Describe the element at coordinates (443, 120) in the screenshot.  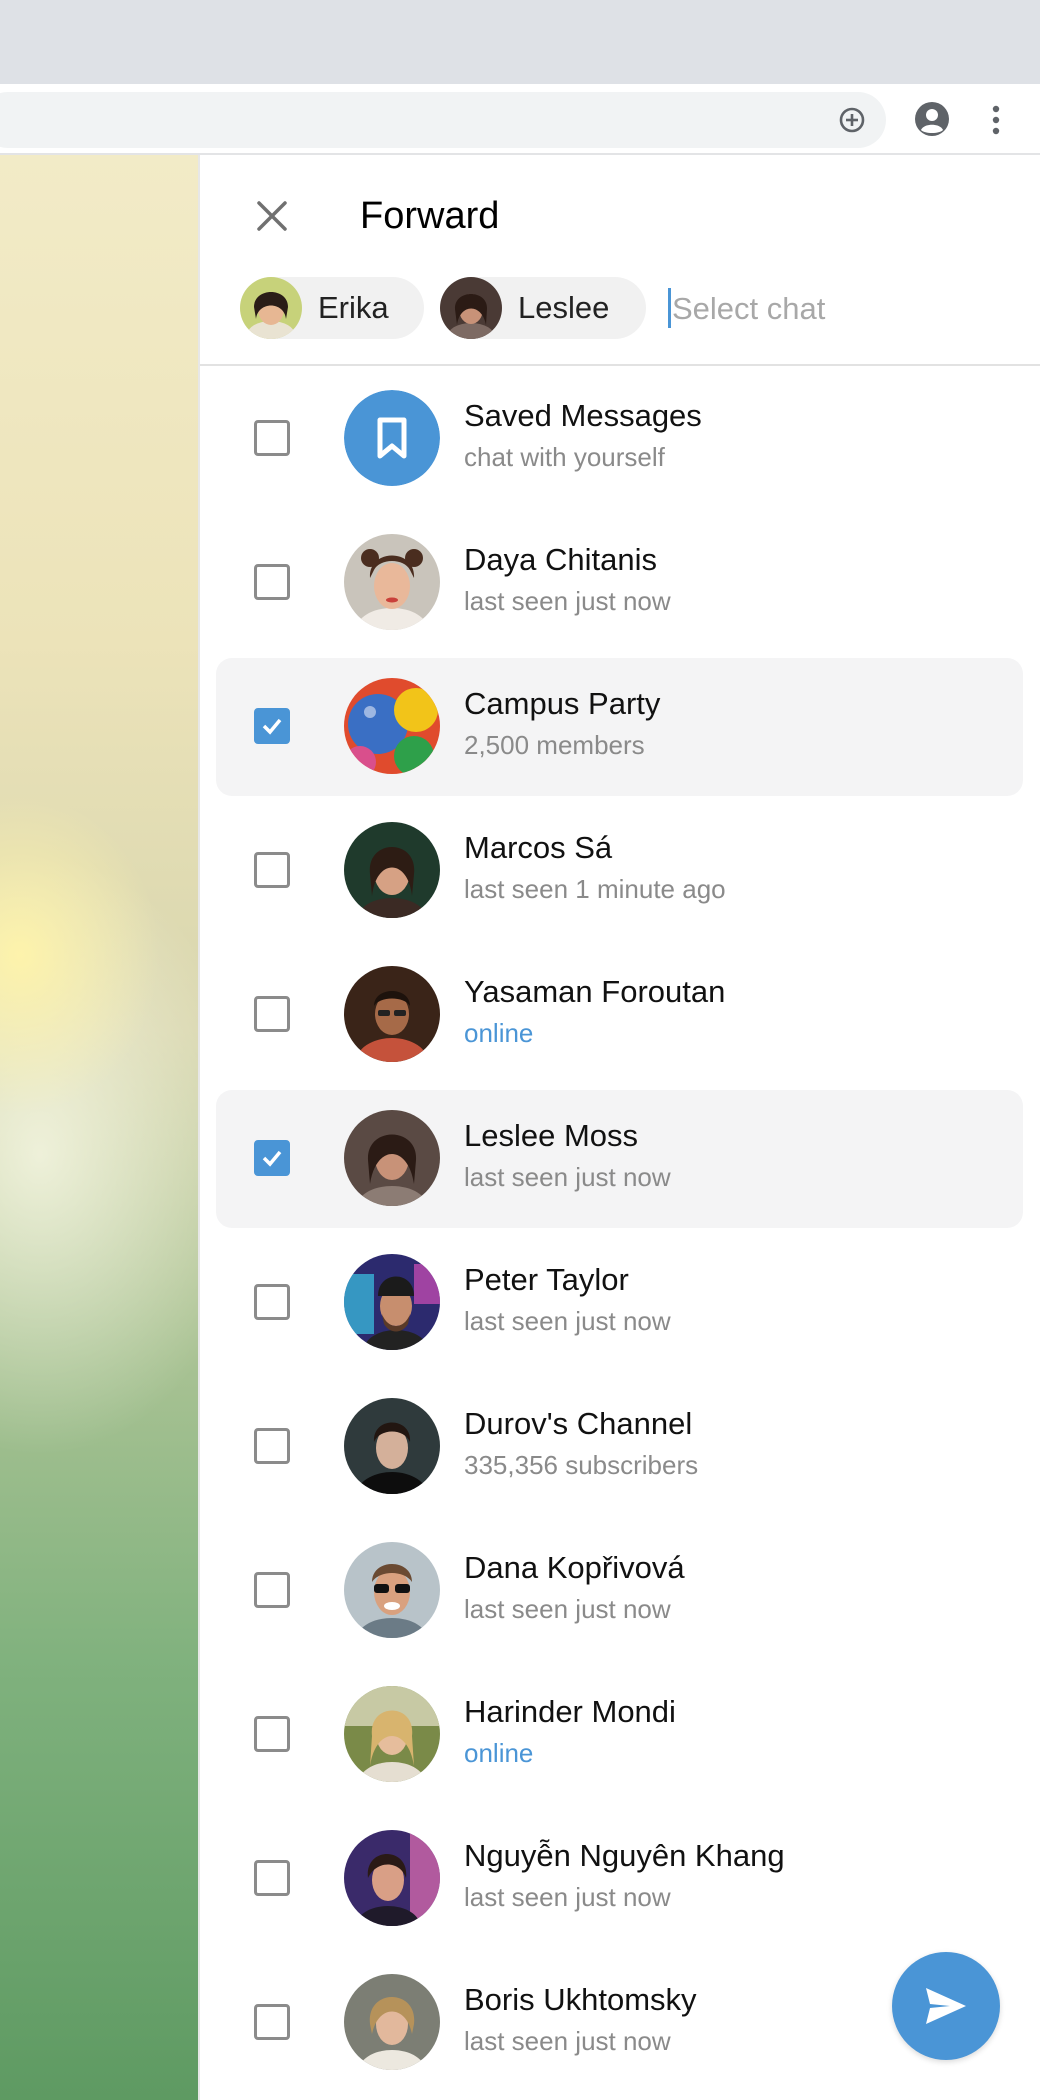
I see `address-bar` at that location.